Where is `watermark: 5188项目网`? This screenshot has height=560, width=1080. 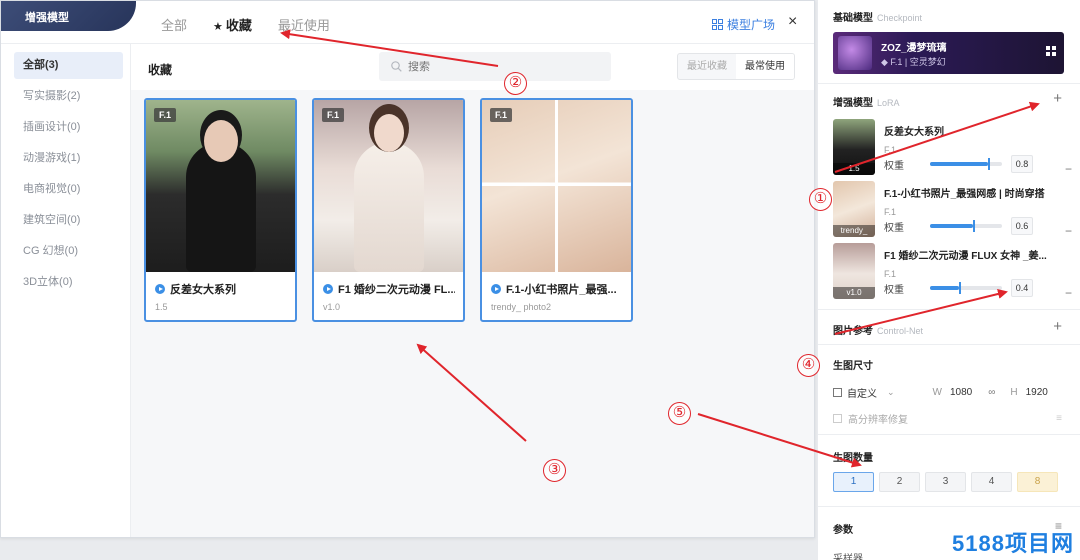
watermark: 5188项目网 is located at coordinates (1013, 543).